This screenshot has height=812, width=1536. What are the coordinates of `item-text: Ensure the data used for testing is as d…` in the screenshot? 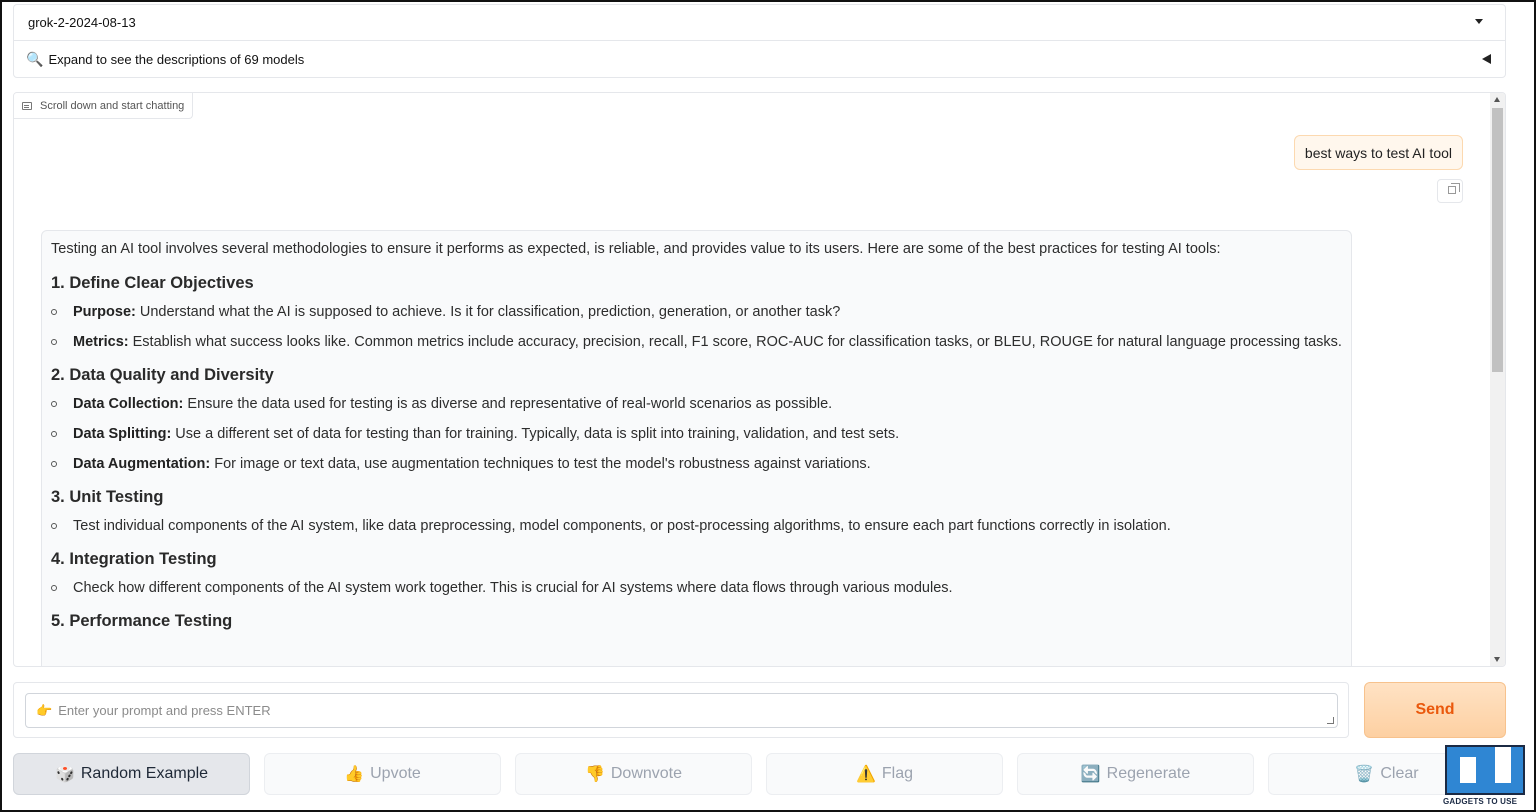 It's located at (508, 404).